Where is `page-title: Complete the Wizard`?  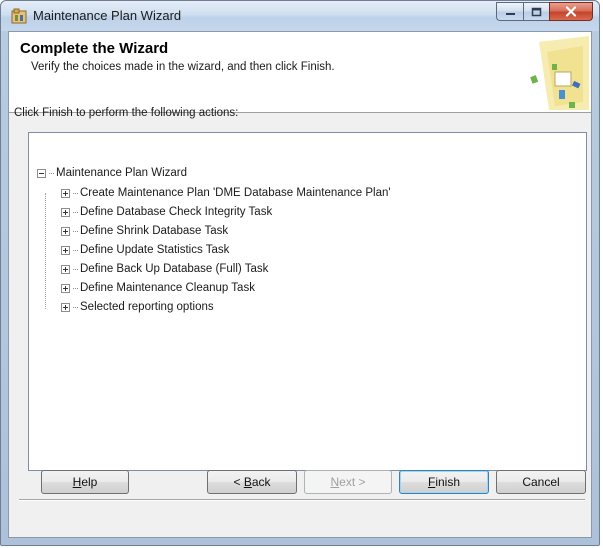
page-title: Complete the Wizard is located at coordinates (94, 48).